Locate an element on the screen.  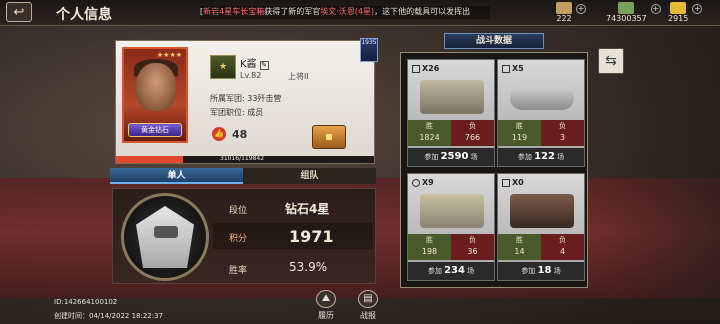
avatar-stars: ★★★★ is located at coordinates (169, 55).